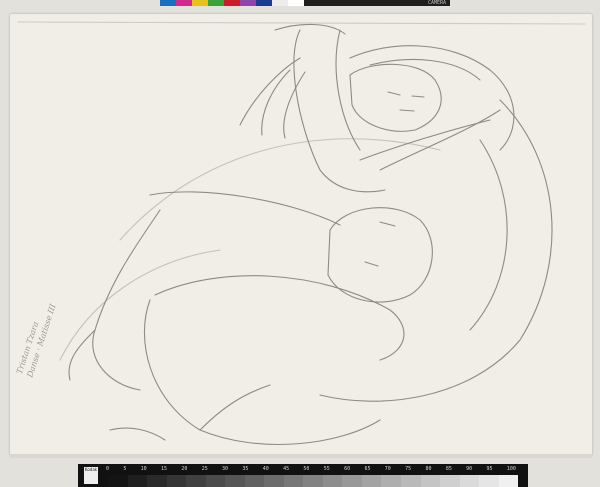 This screenshot has height=487, width=600. What do you see at coordinates (143, 469) in the screenshot?
I see `scale-tick-label: 10` at bounding box center [143, 469].